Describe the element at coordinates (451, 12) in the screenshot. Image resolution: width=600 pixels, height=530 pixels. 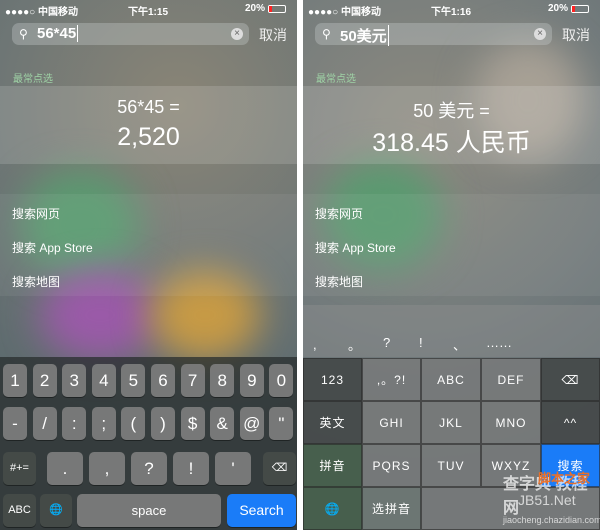
I see `time: 下午1:16` at that location.